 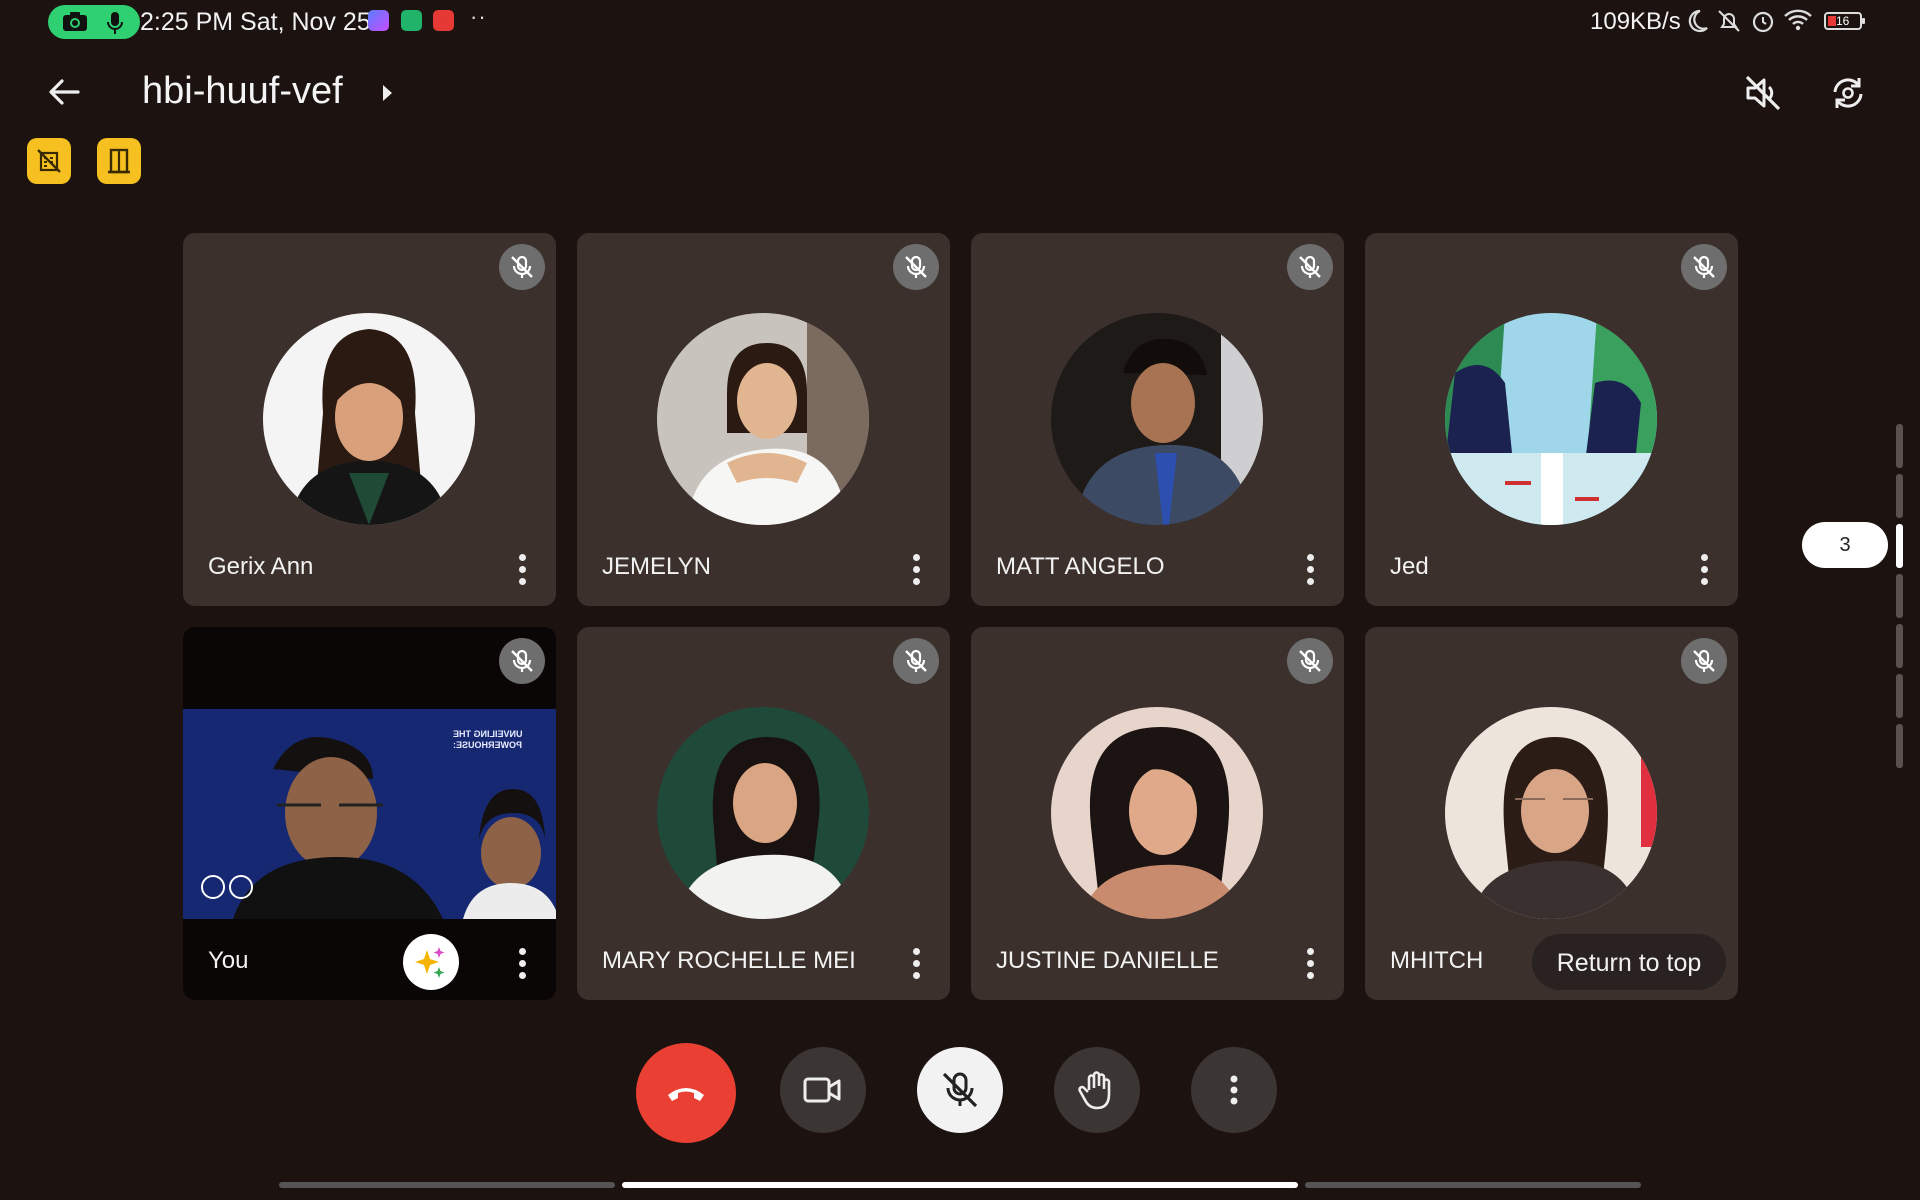 What do you see at coordinates (443, 20) in the screenshot?
I see `youtube-icon` at bounding box center [443, 20].